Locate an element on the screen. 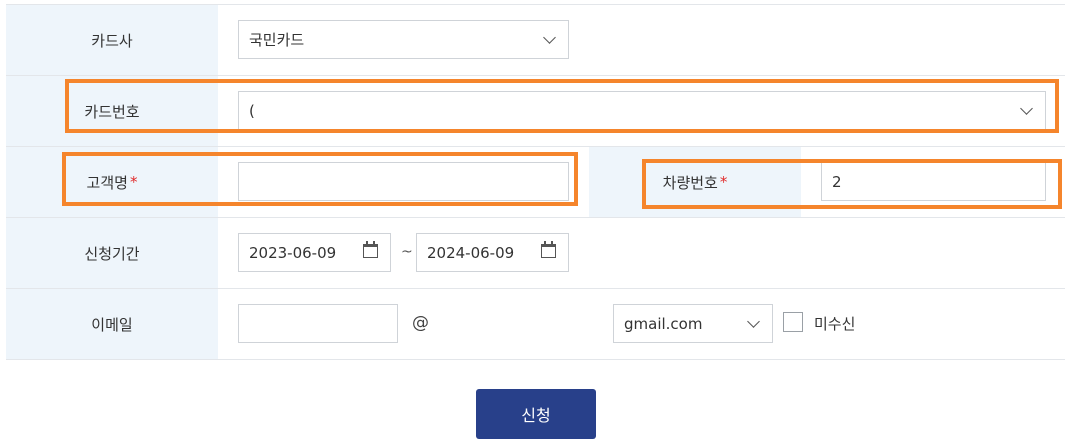 This screenshot has height=443, width=1079. end-date-input: 2024-06-09 is located at coordinates (492, 252).